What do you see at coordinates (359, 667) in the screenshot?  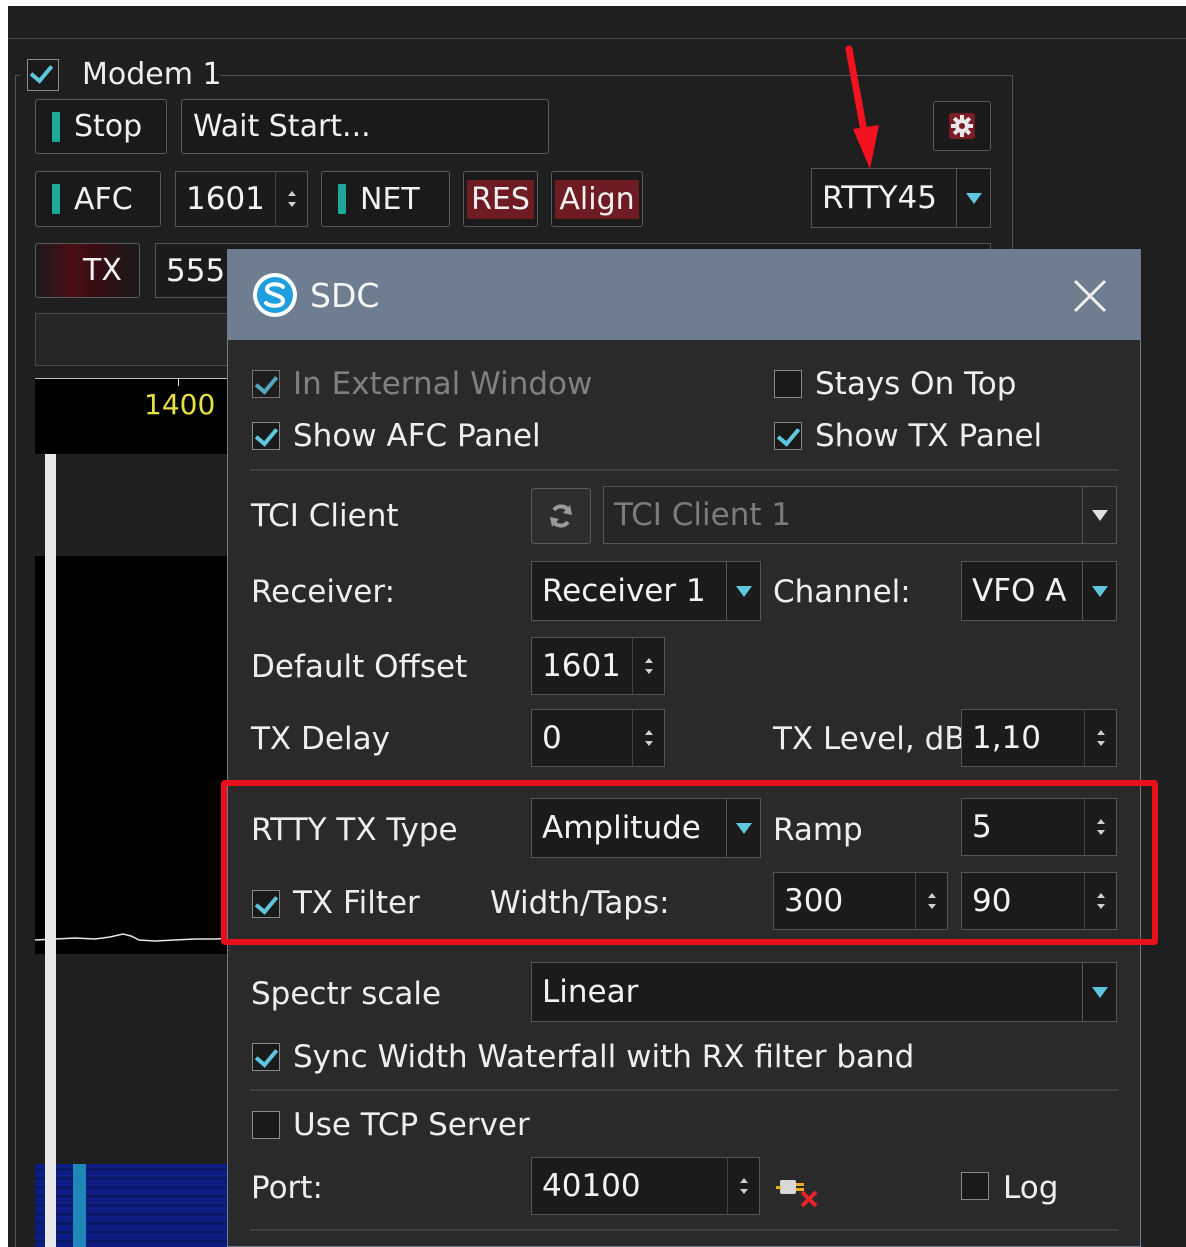 I see `default-offset-label: Default Offset` at bounding box center [359, 667].